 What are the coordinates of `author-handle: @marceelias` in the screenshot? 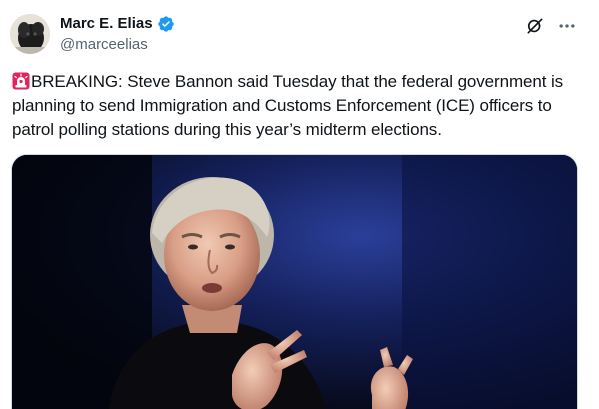 It's located at (104, 45).